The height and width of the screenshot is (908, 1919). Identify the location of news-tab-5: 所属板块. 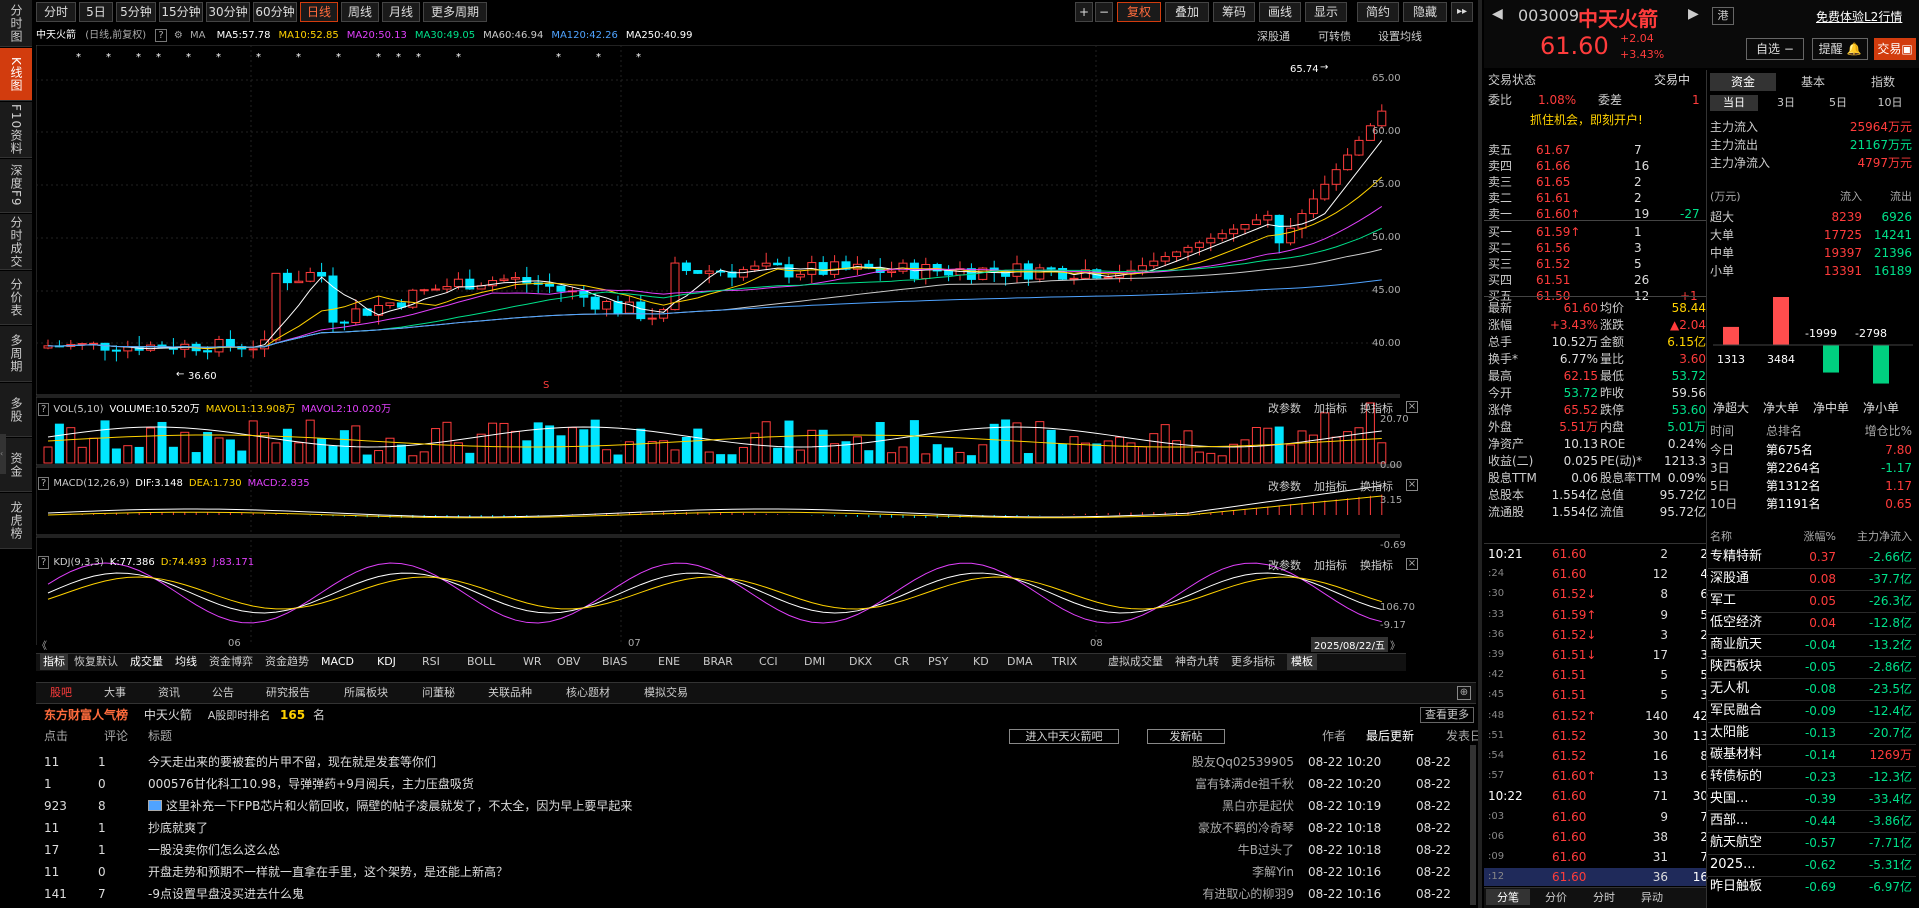
(366, 693).